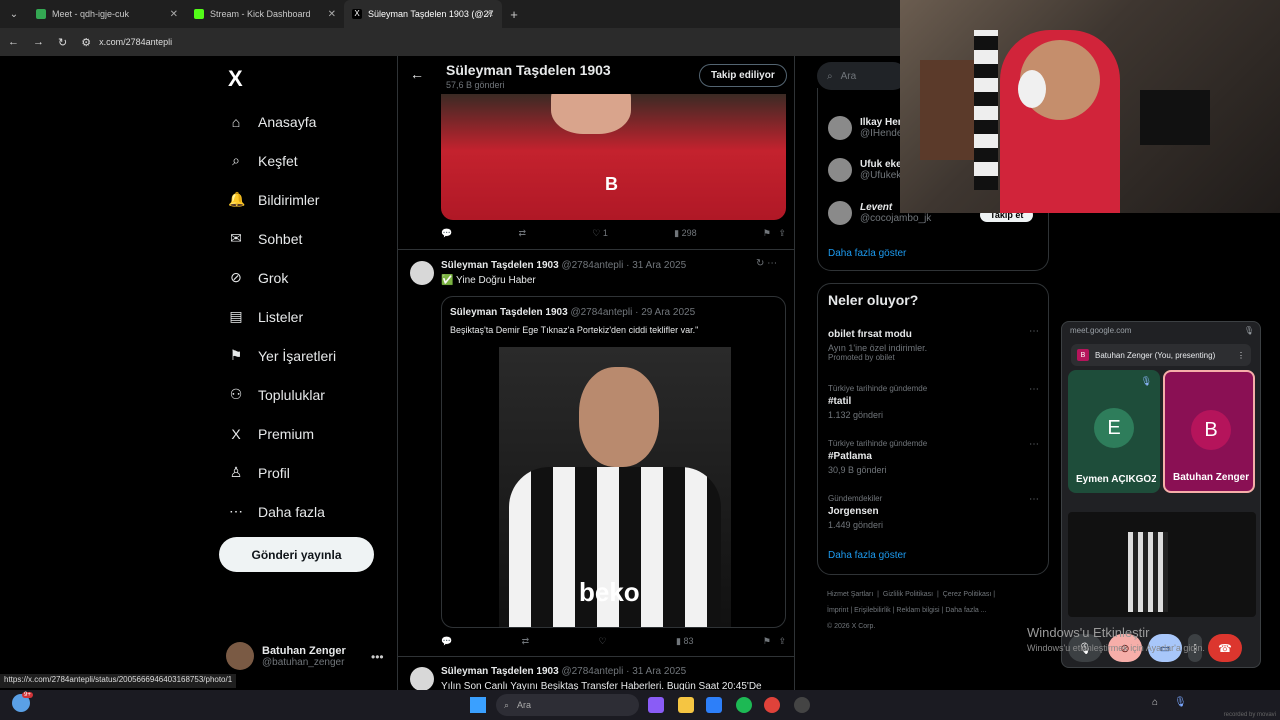  I want to click on views-button: ▮ 298, so click(685, 233).